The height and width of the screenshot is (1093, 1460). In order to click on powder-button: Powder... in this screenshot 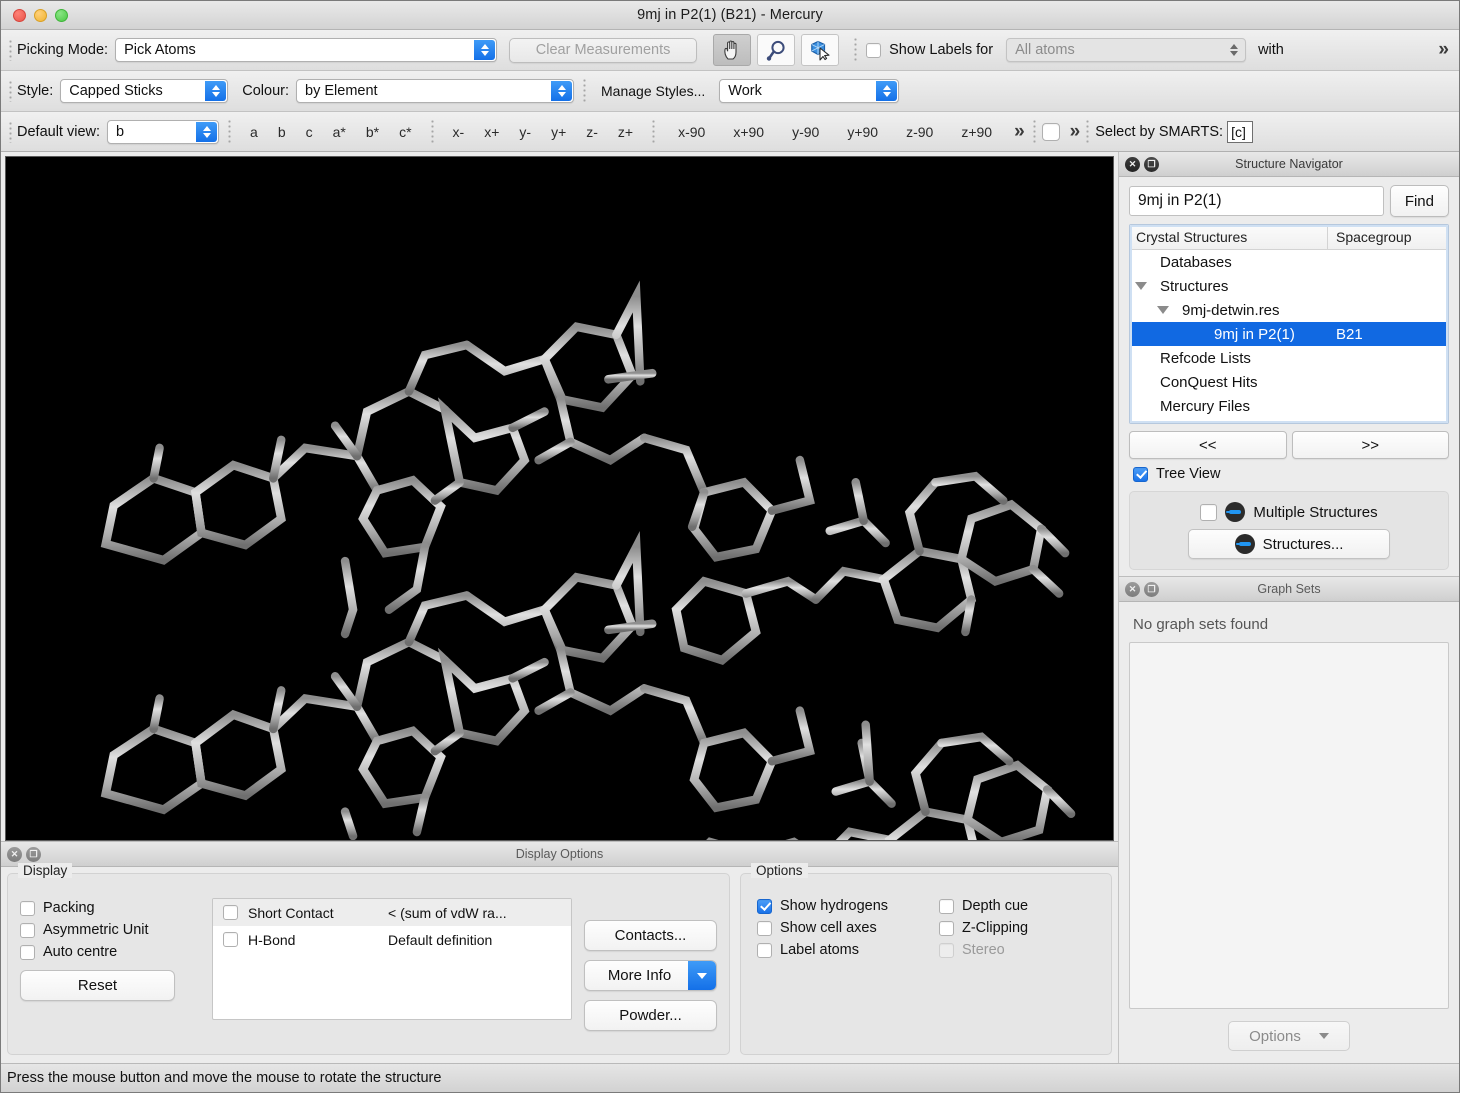, I will do `click(650, 1015)`.